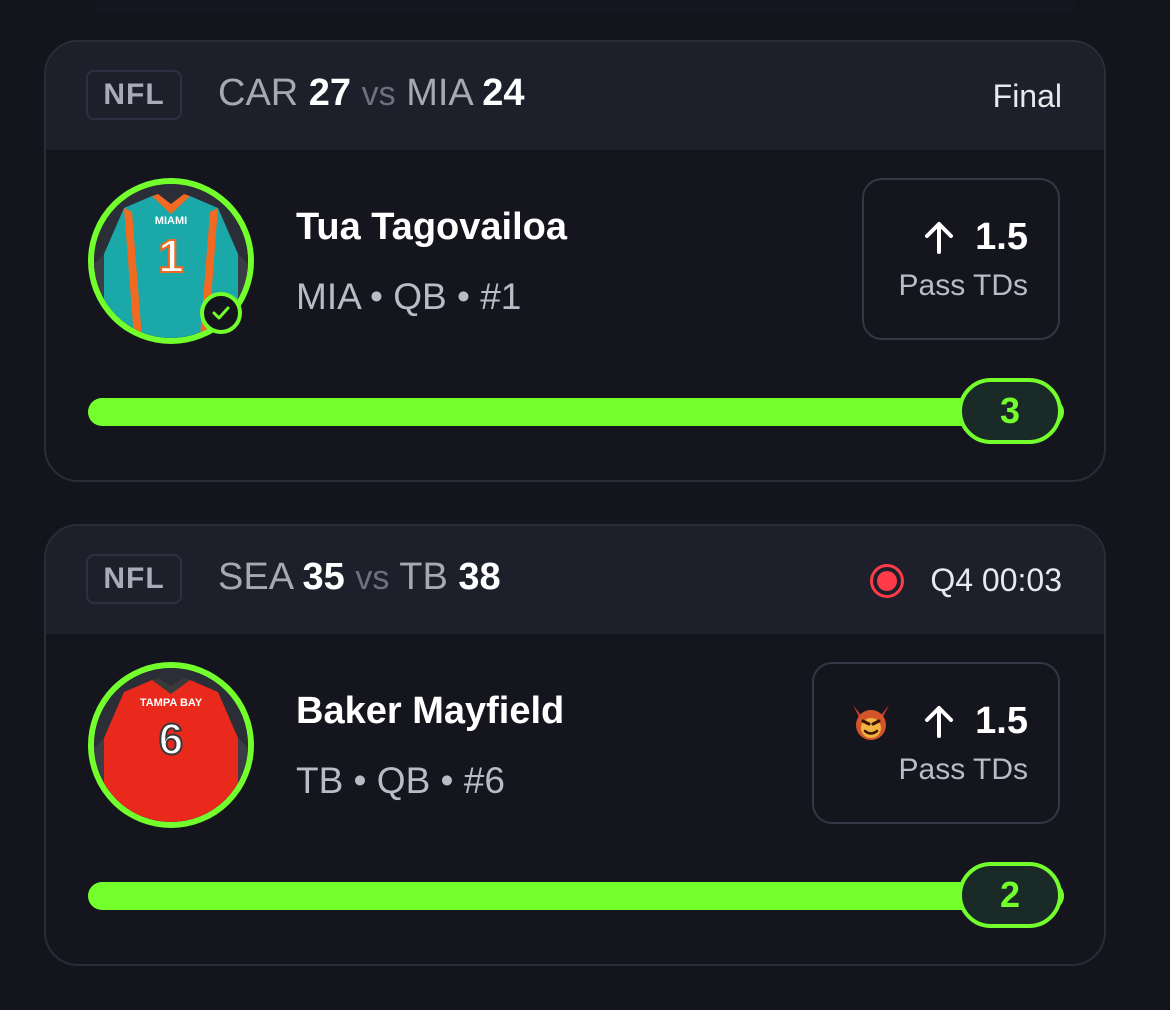 This screenshot has width=1170, height=1010. I want to click on game-matchup: CAR 27 vs MIA 24, so click(371, 93).